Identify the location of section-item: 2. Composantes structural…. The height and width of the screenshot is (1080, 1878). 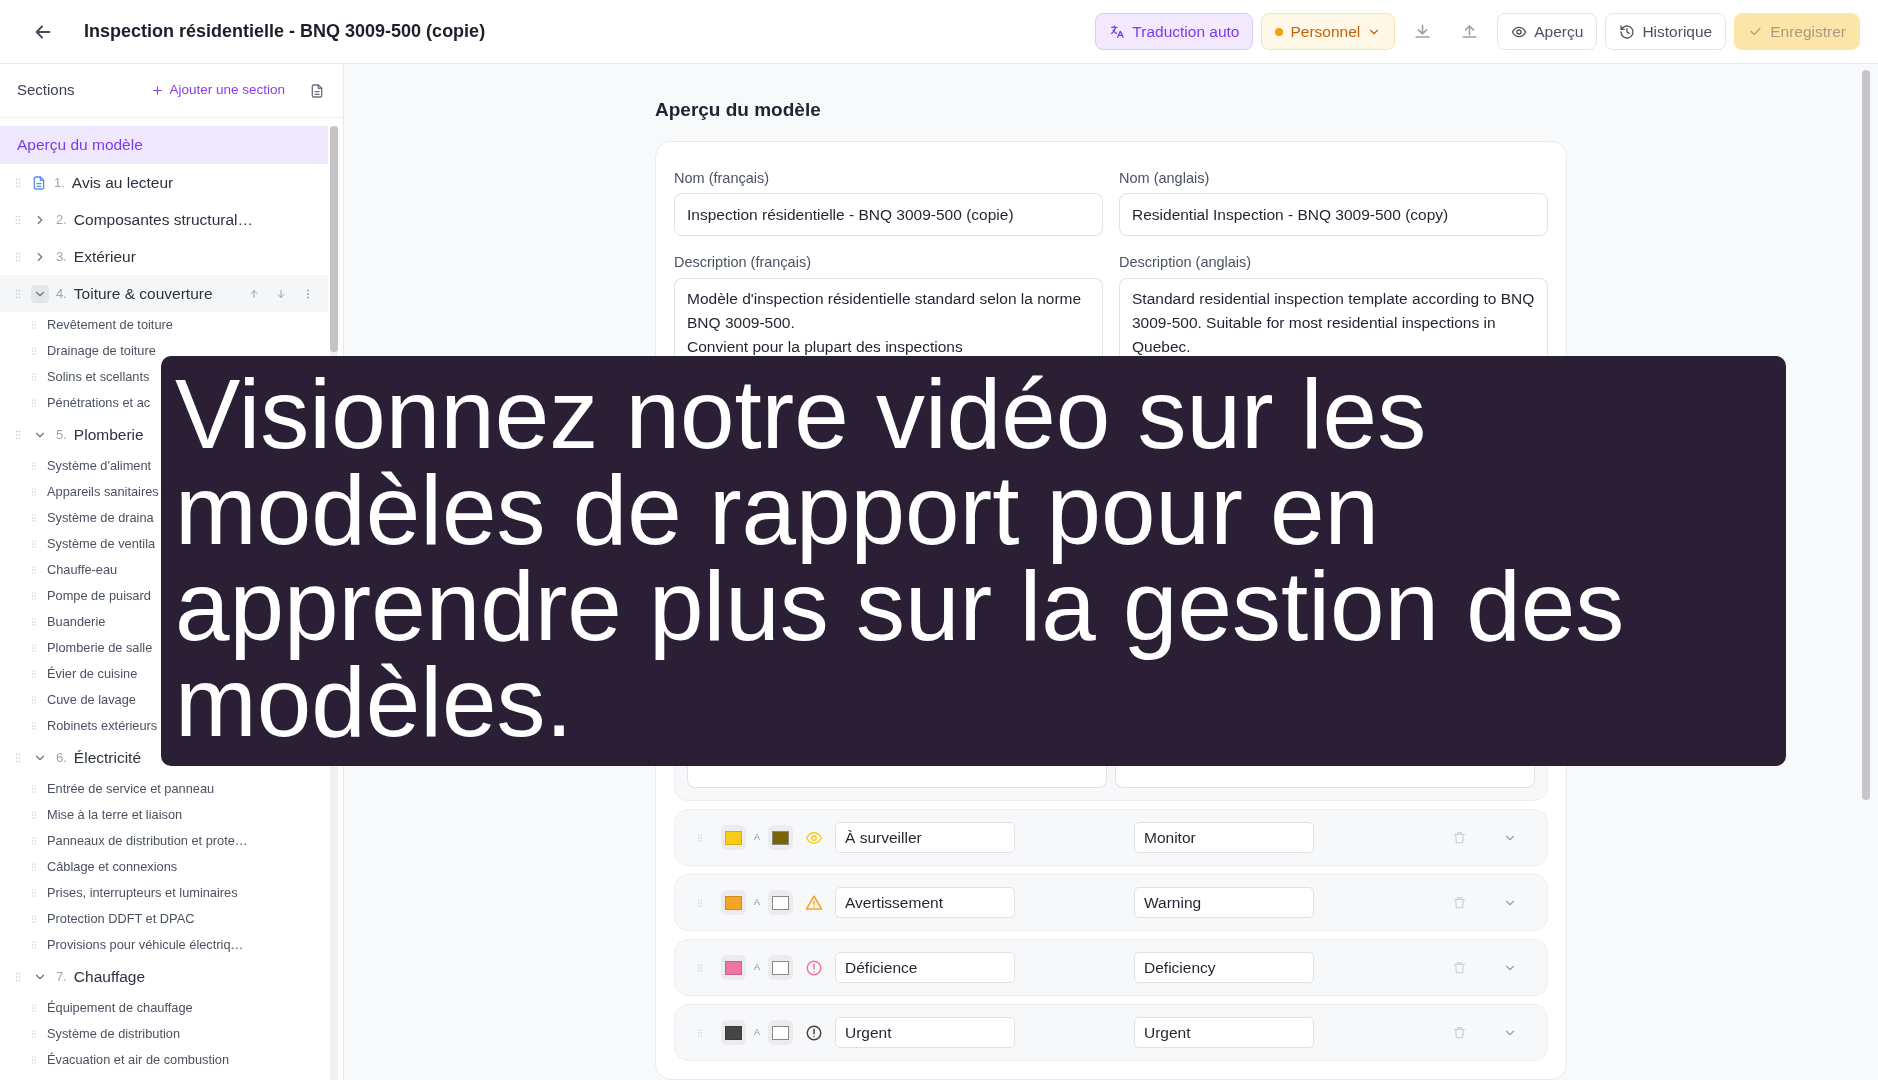
(132, 219).